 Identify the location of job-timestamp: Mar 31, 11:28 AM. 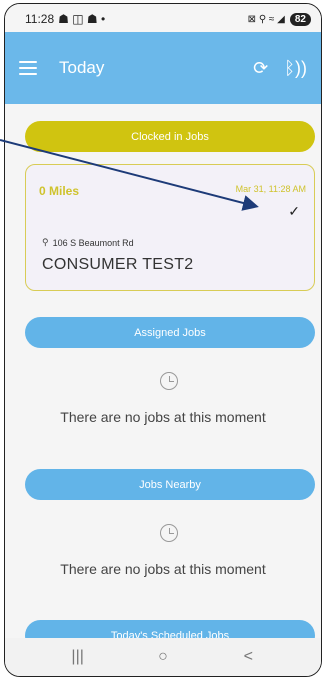
(270, 189).